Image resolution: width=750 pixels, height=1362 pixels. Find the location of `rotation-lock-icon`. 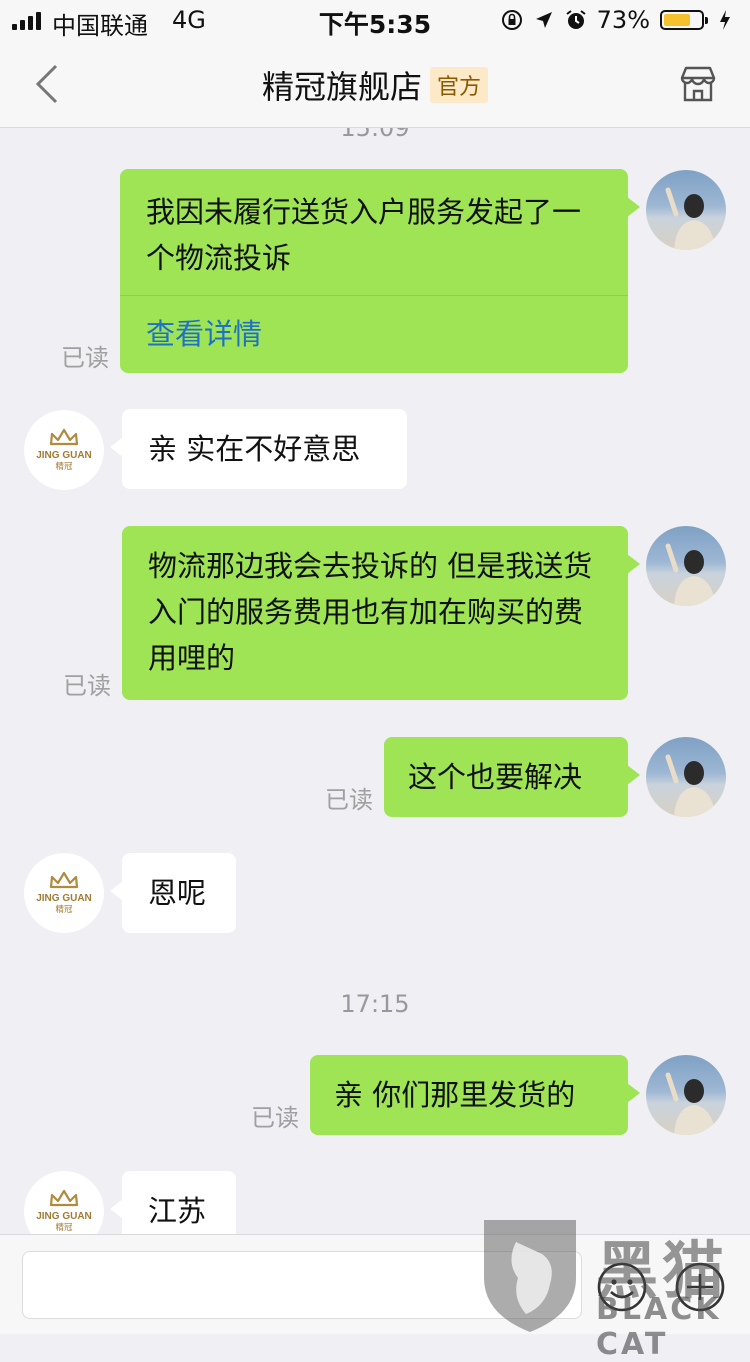

rotation-lock-icon is located at coordinates (512, 20).